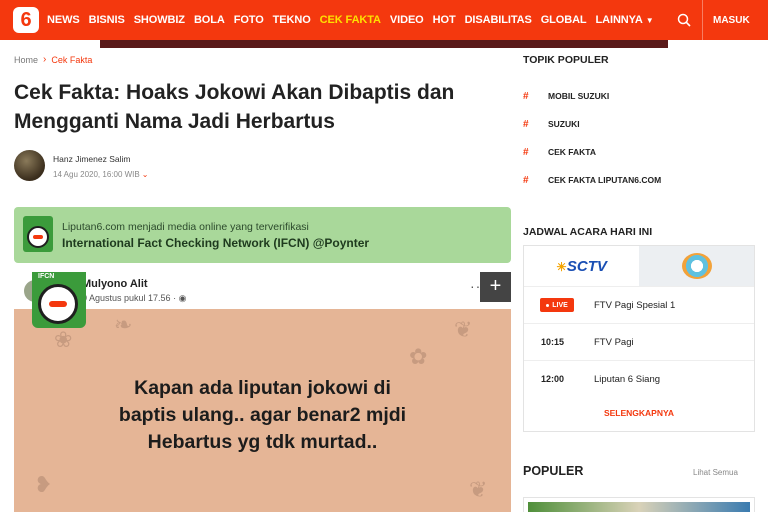 Image resolution: width=768 pixels, height=512 pixels. What do you see at coordinates (407, 20) in the screenshot?
I see `nav-item-video: VIDEO` at bounding box center [407, 20].